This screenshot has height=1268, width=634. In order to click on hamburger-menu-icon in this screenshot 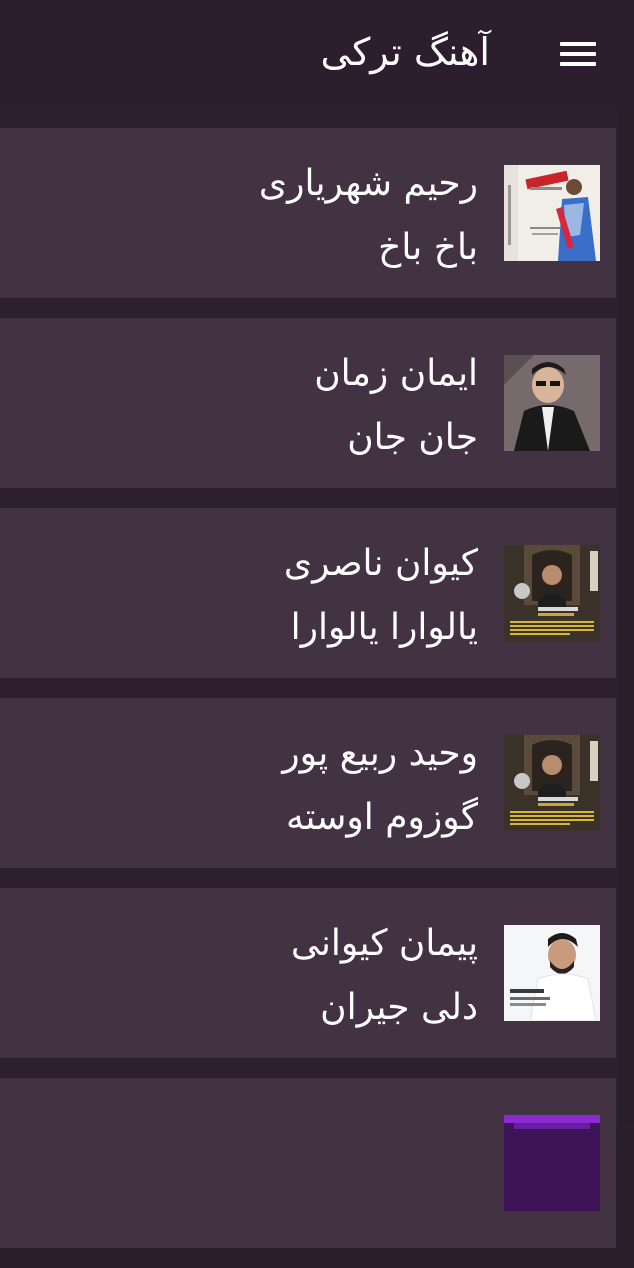, I will do `click(578, 54)`.